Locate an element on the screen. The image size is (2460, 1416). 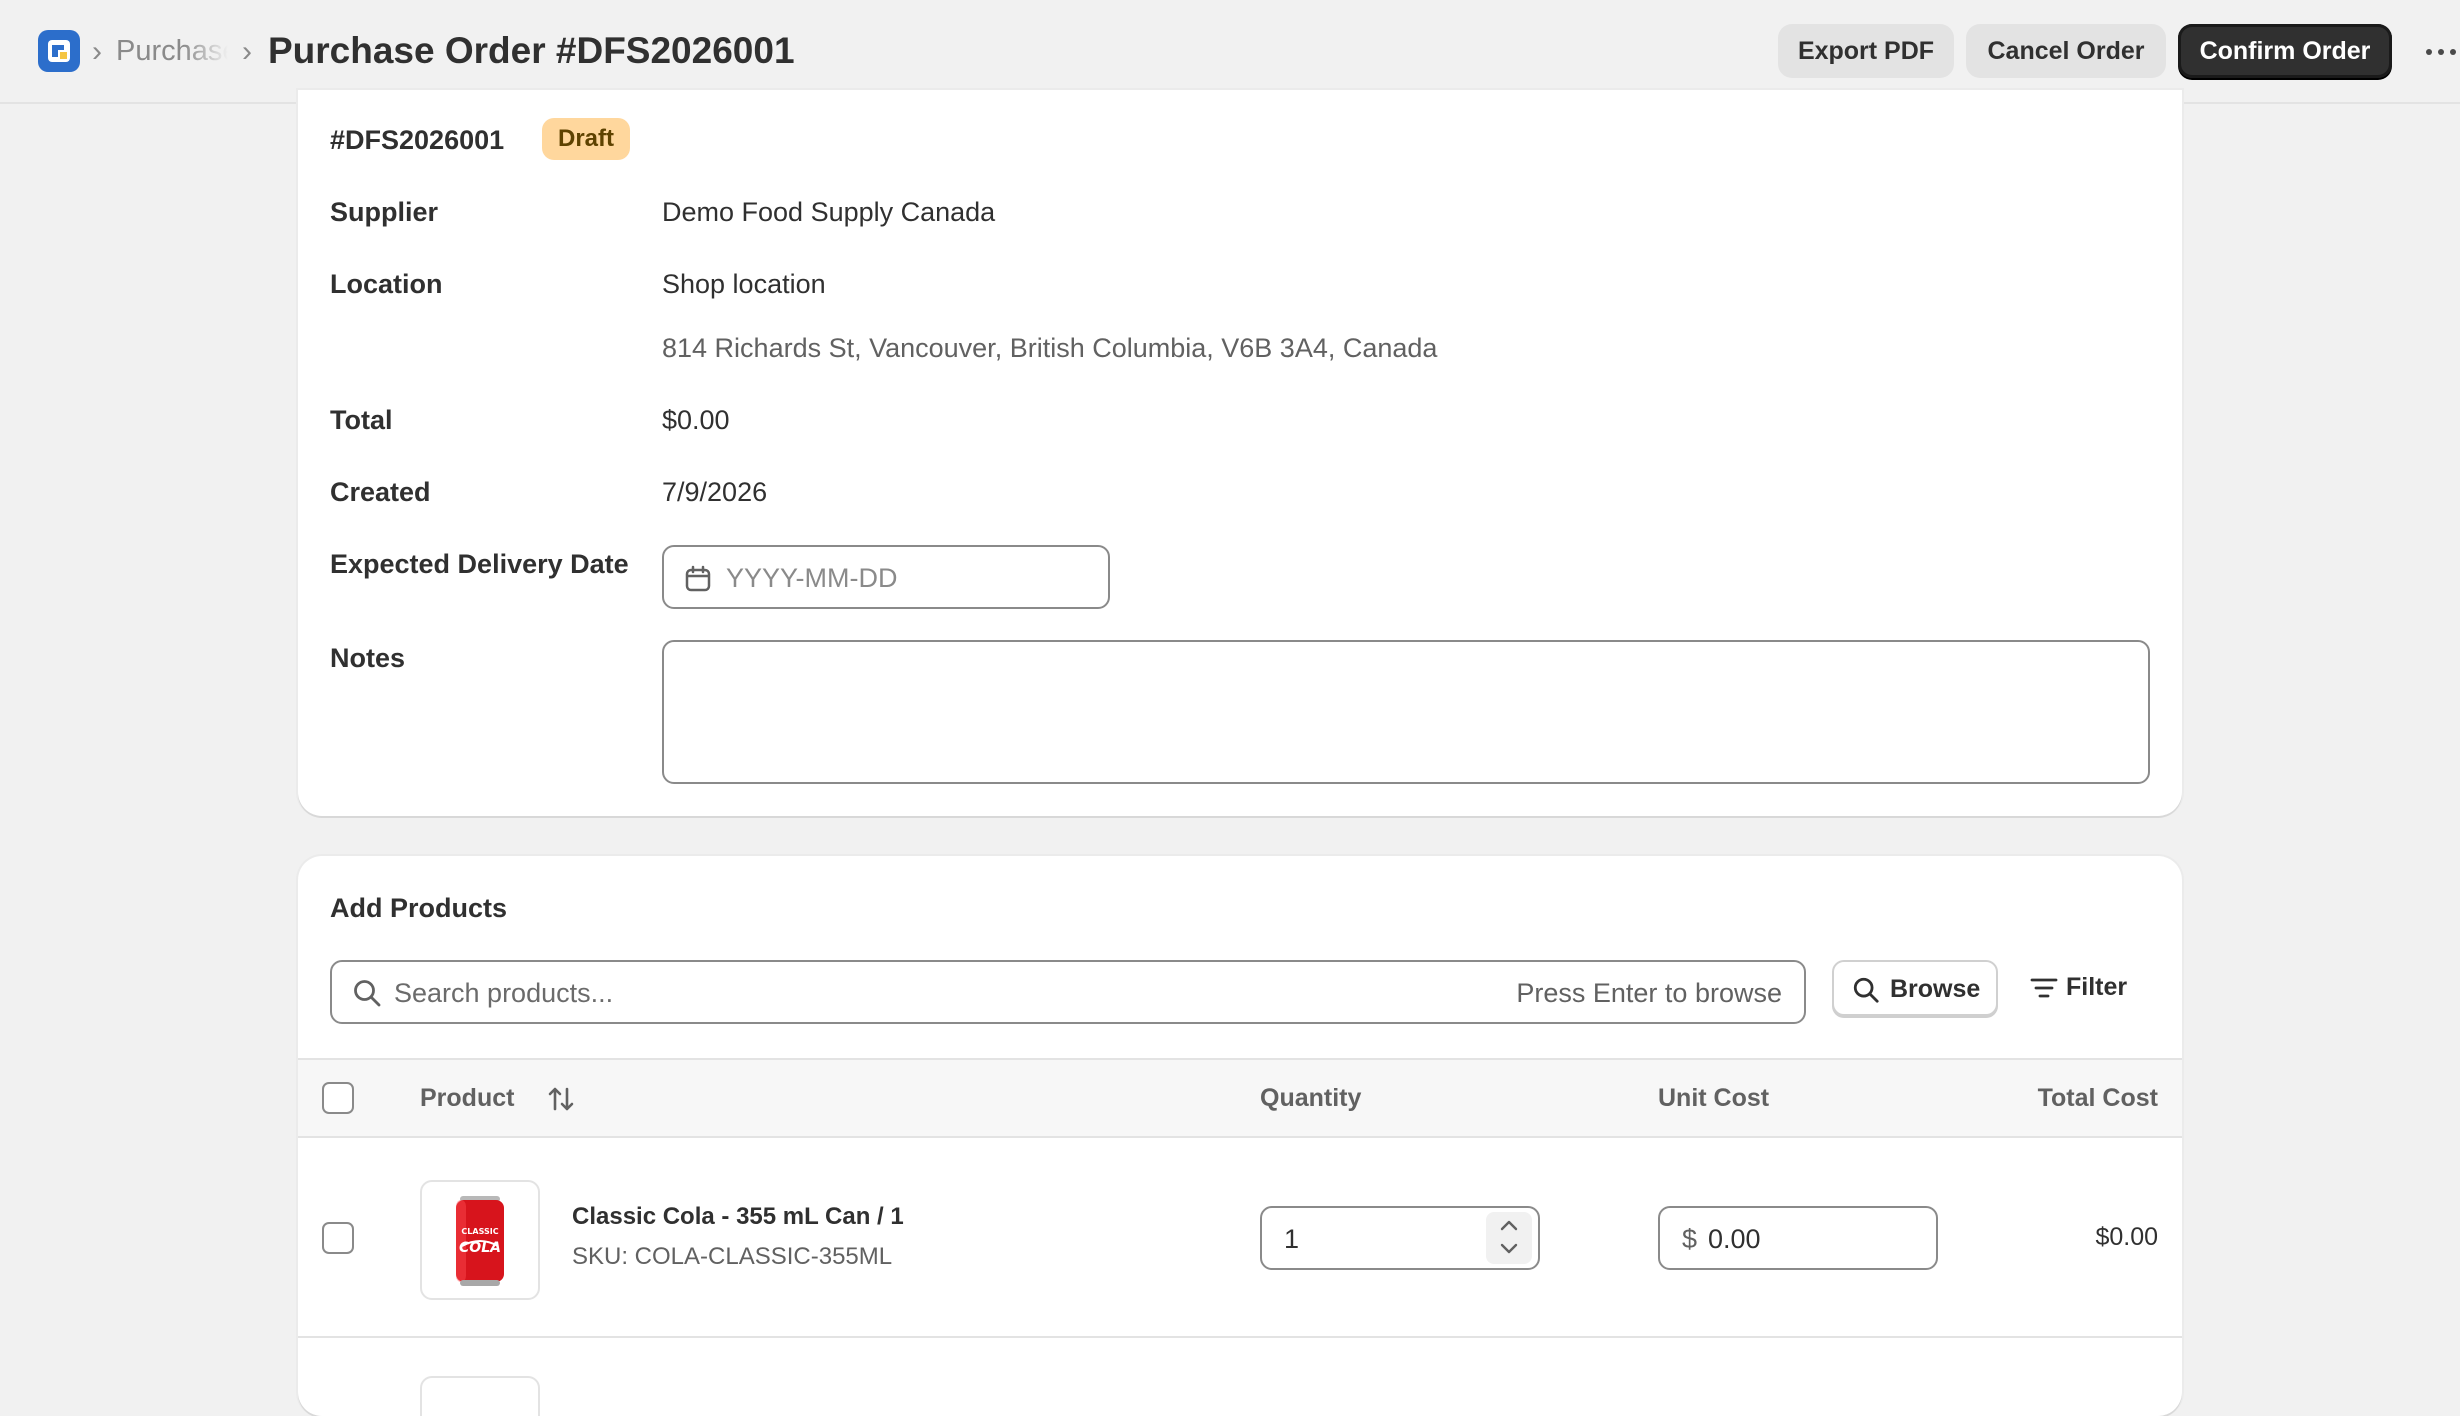
notes-textarea is located at coordinates (1406, 712).